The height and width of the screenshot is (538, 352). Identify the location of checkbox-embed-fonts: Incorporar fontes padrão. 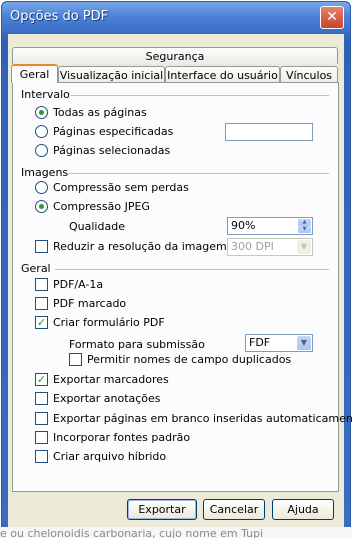
(112, 437).